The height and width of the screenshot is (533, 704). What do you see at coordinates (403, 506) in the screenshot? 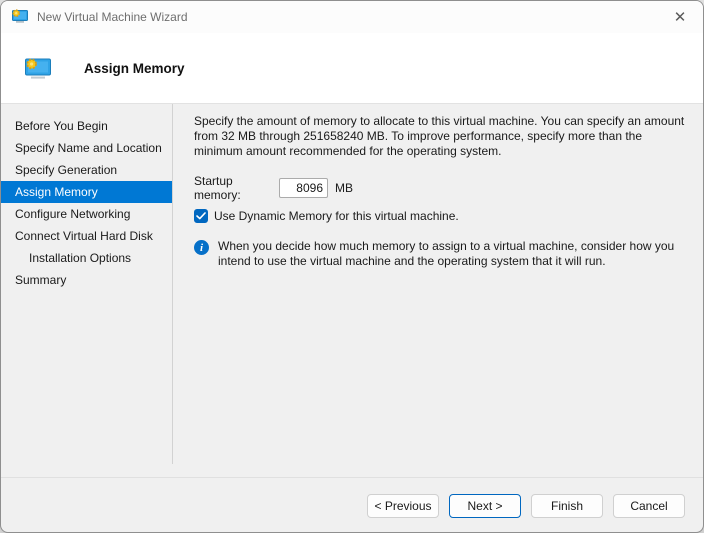
I see `previous-button: < Previous` at bounding box center [403, 506].